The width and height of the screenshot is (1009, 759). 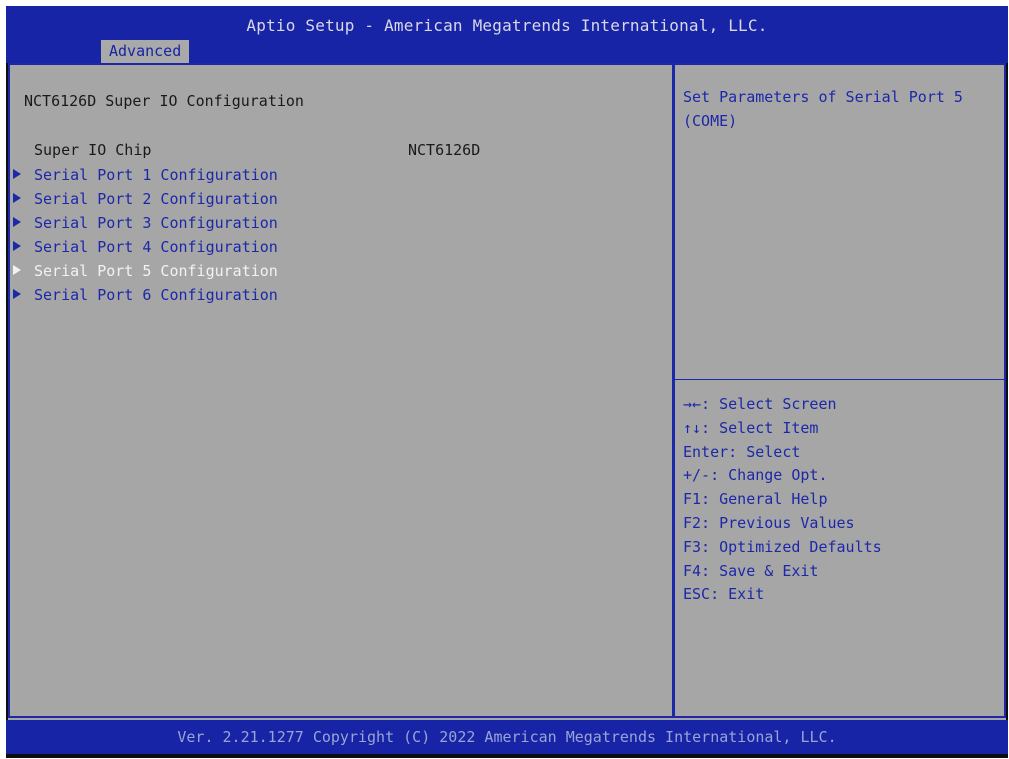 What do you see at coordinates (827, 109) in the screenshot?
I see `item-help-text: Set Parameters of Serial Port 5 (COME)` at bounding box center [827, 109].